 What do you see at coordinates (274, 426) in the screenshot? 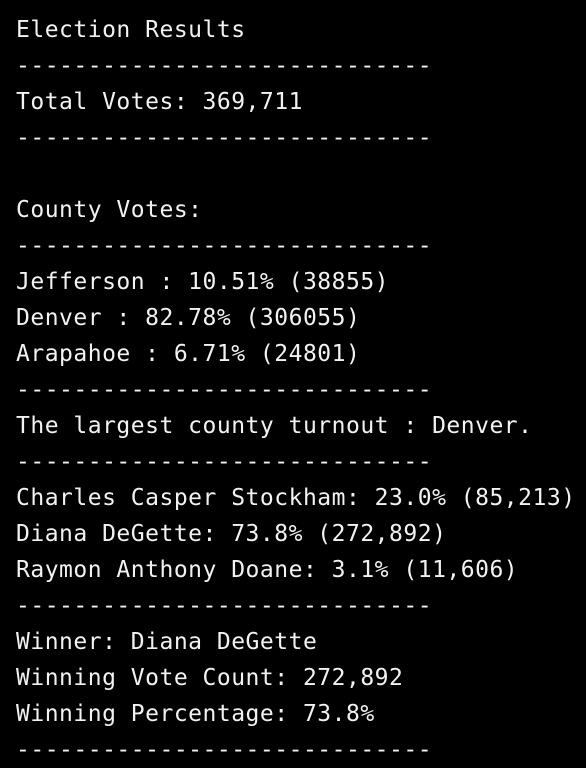
I see `largest-county-line: The largest county turnout : Denver.` at bounding box center [274, 426].